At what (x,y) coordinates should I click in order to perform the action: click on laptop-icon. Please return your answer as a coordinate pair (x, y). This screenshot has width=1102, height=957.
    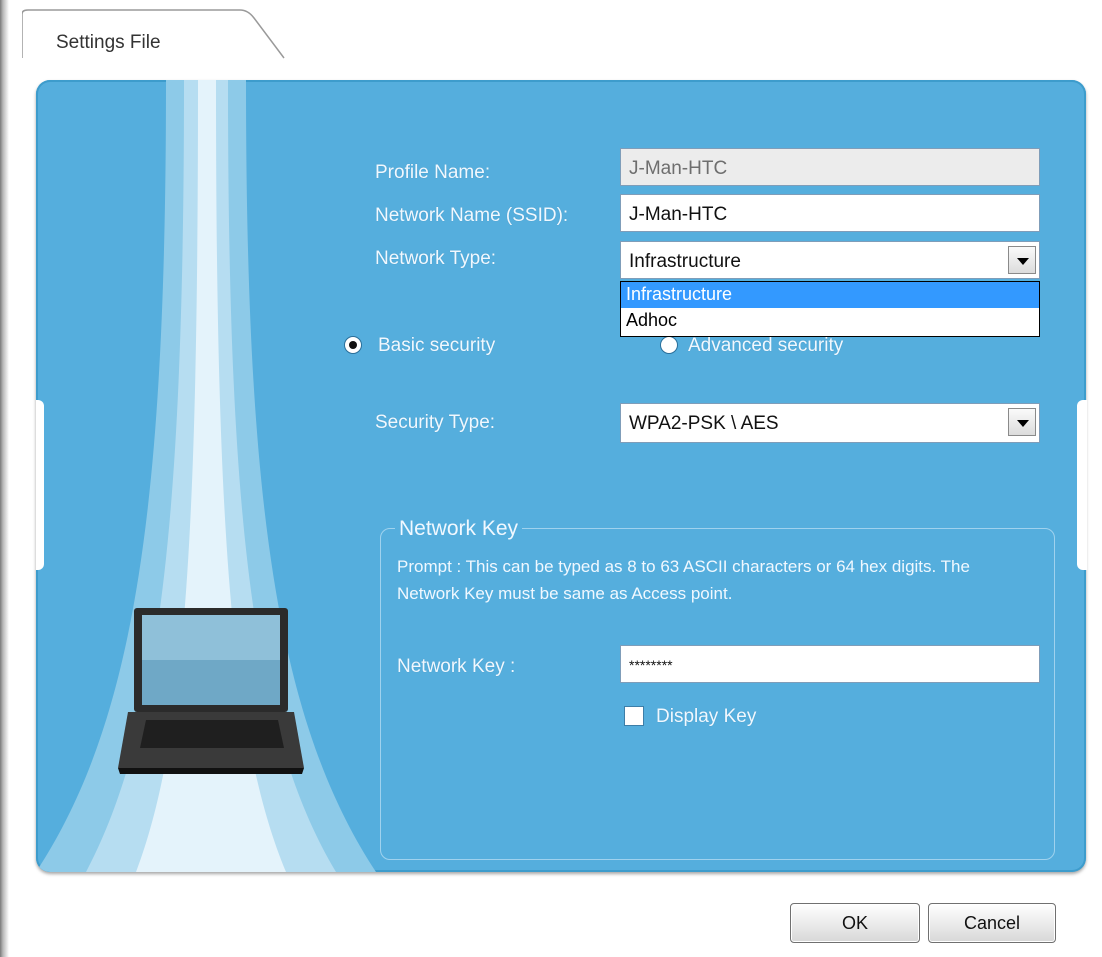
    Looking at the image, I should click on (211, 691).